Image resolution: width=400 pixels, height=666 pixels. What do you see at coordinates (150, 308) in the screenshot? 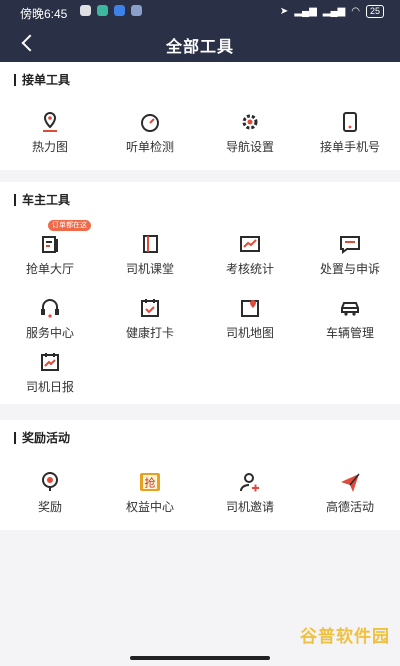
I see `calendar-check-icon` at bounding box center [150, 308].